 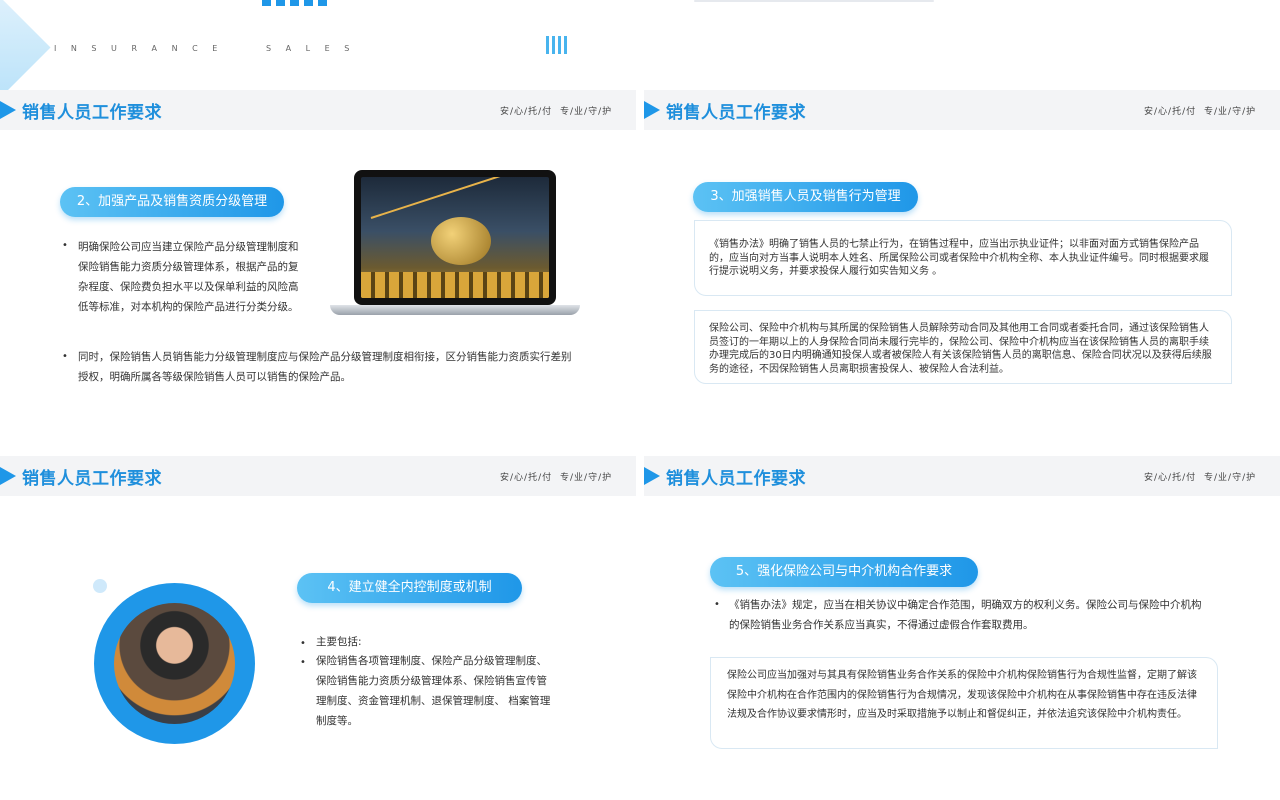 I want to click on section-pill: 4、建立健全内控制度或机制, so click(x=409, y=588).